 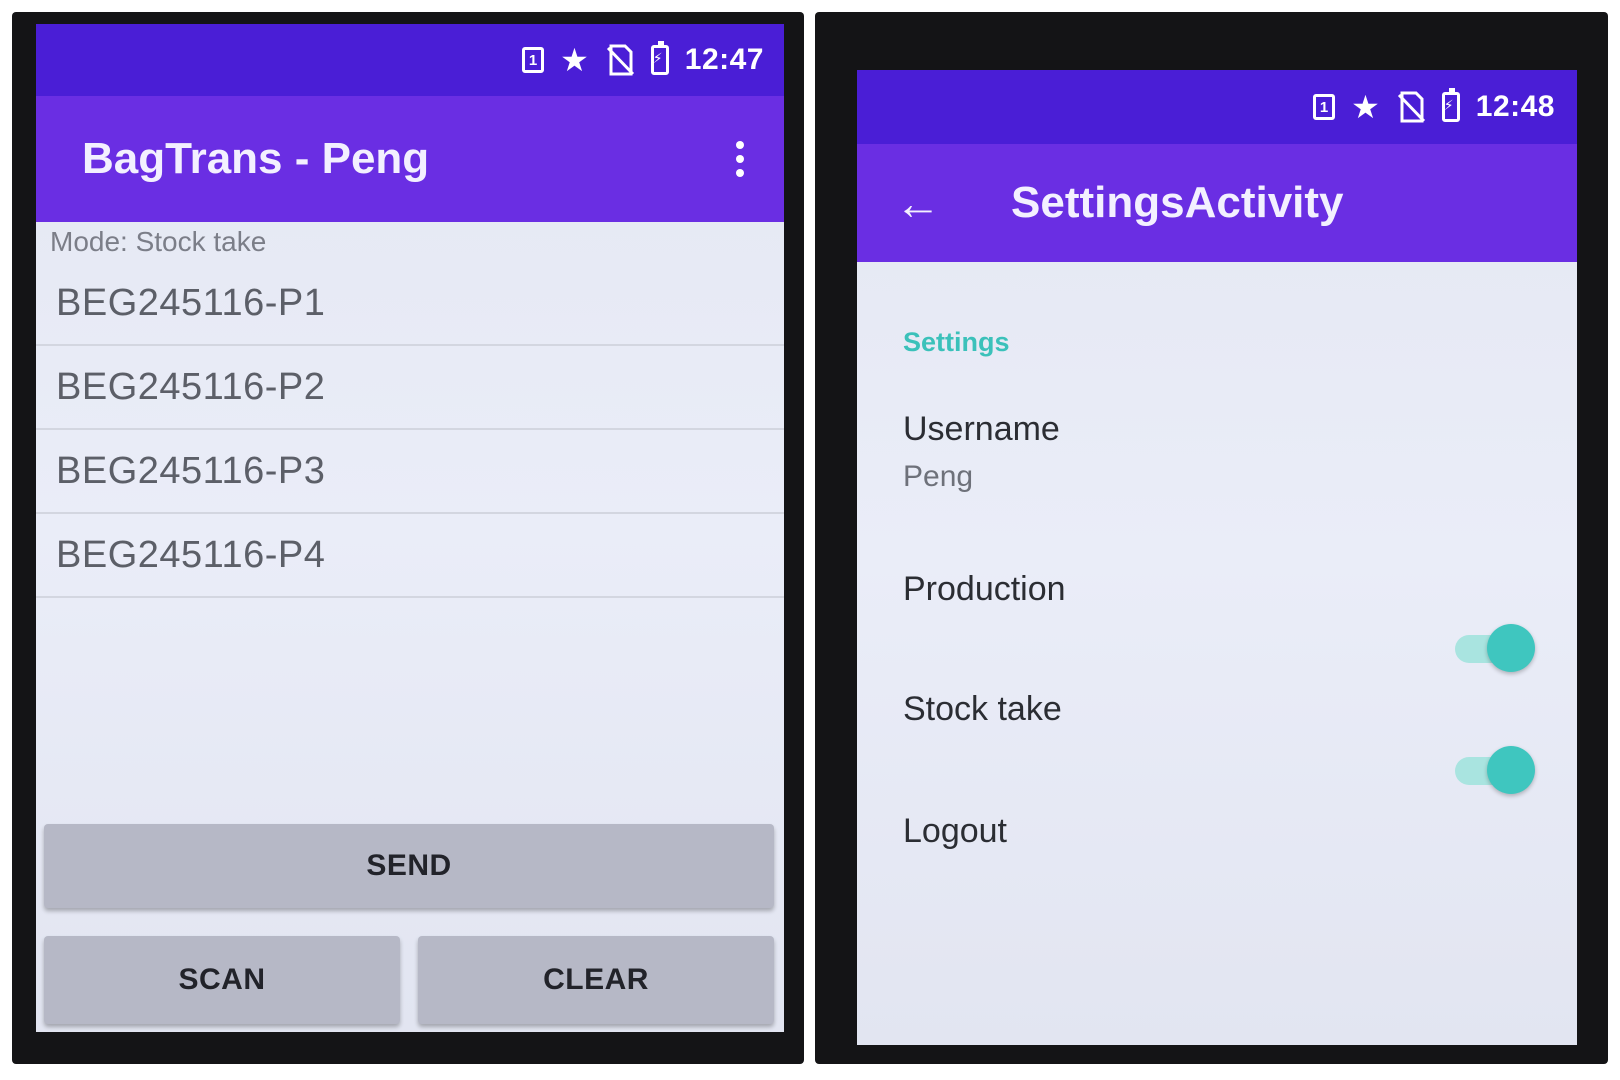 What do you see at coordinates (724, 59) in the screenshot?
I see `status-time: 12:47` at bounding box center [724, 59].